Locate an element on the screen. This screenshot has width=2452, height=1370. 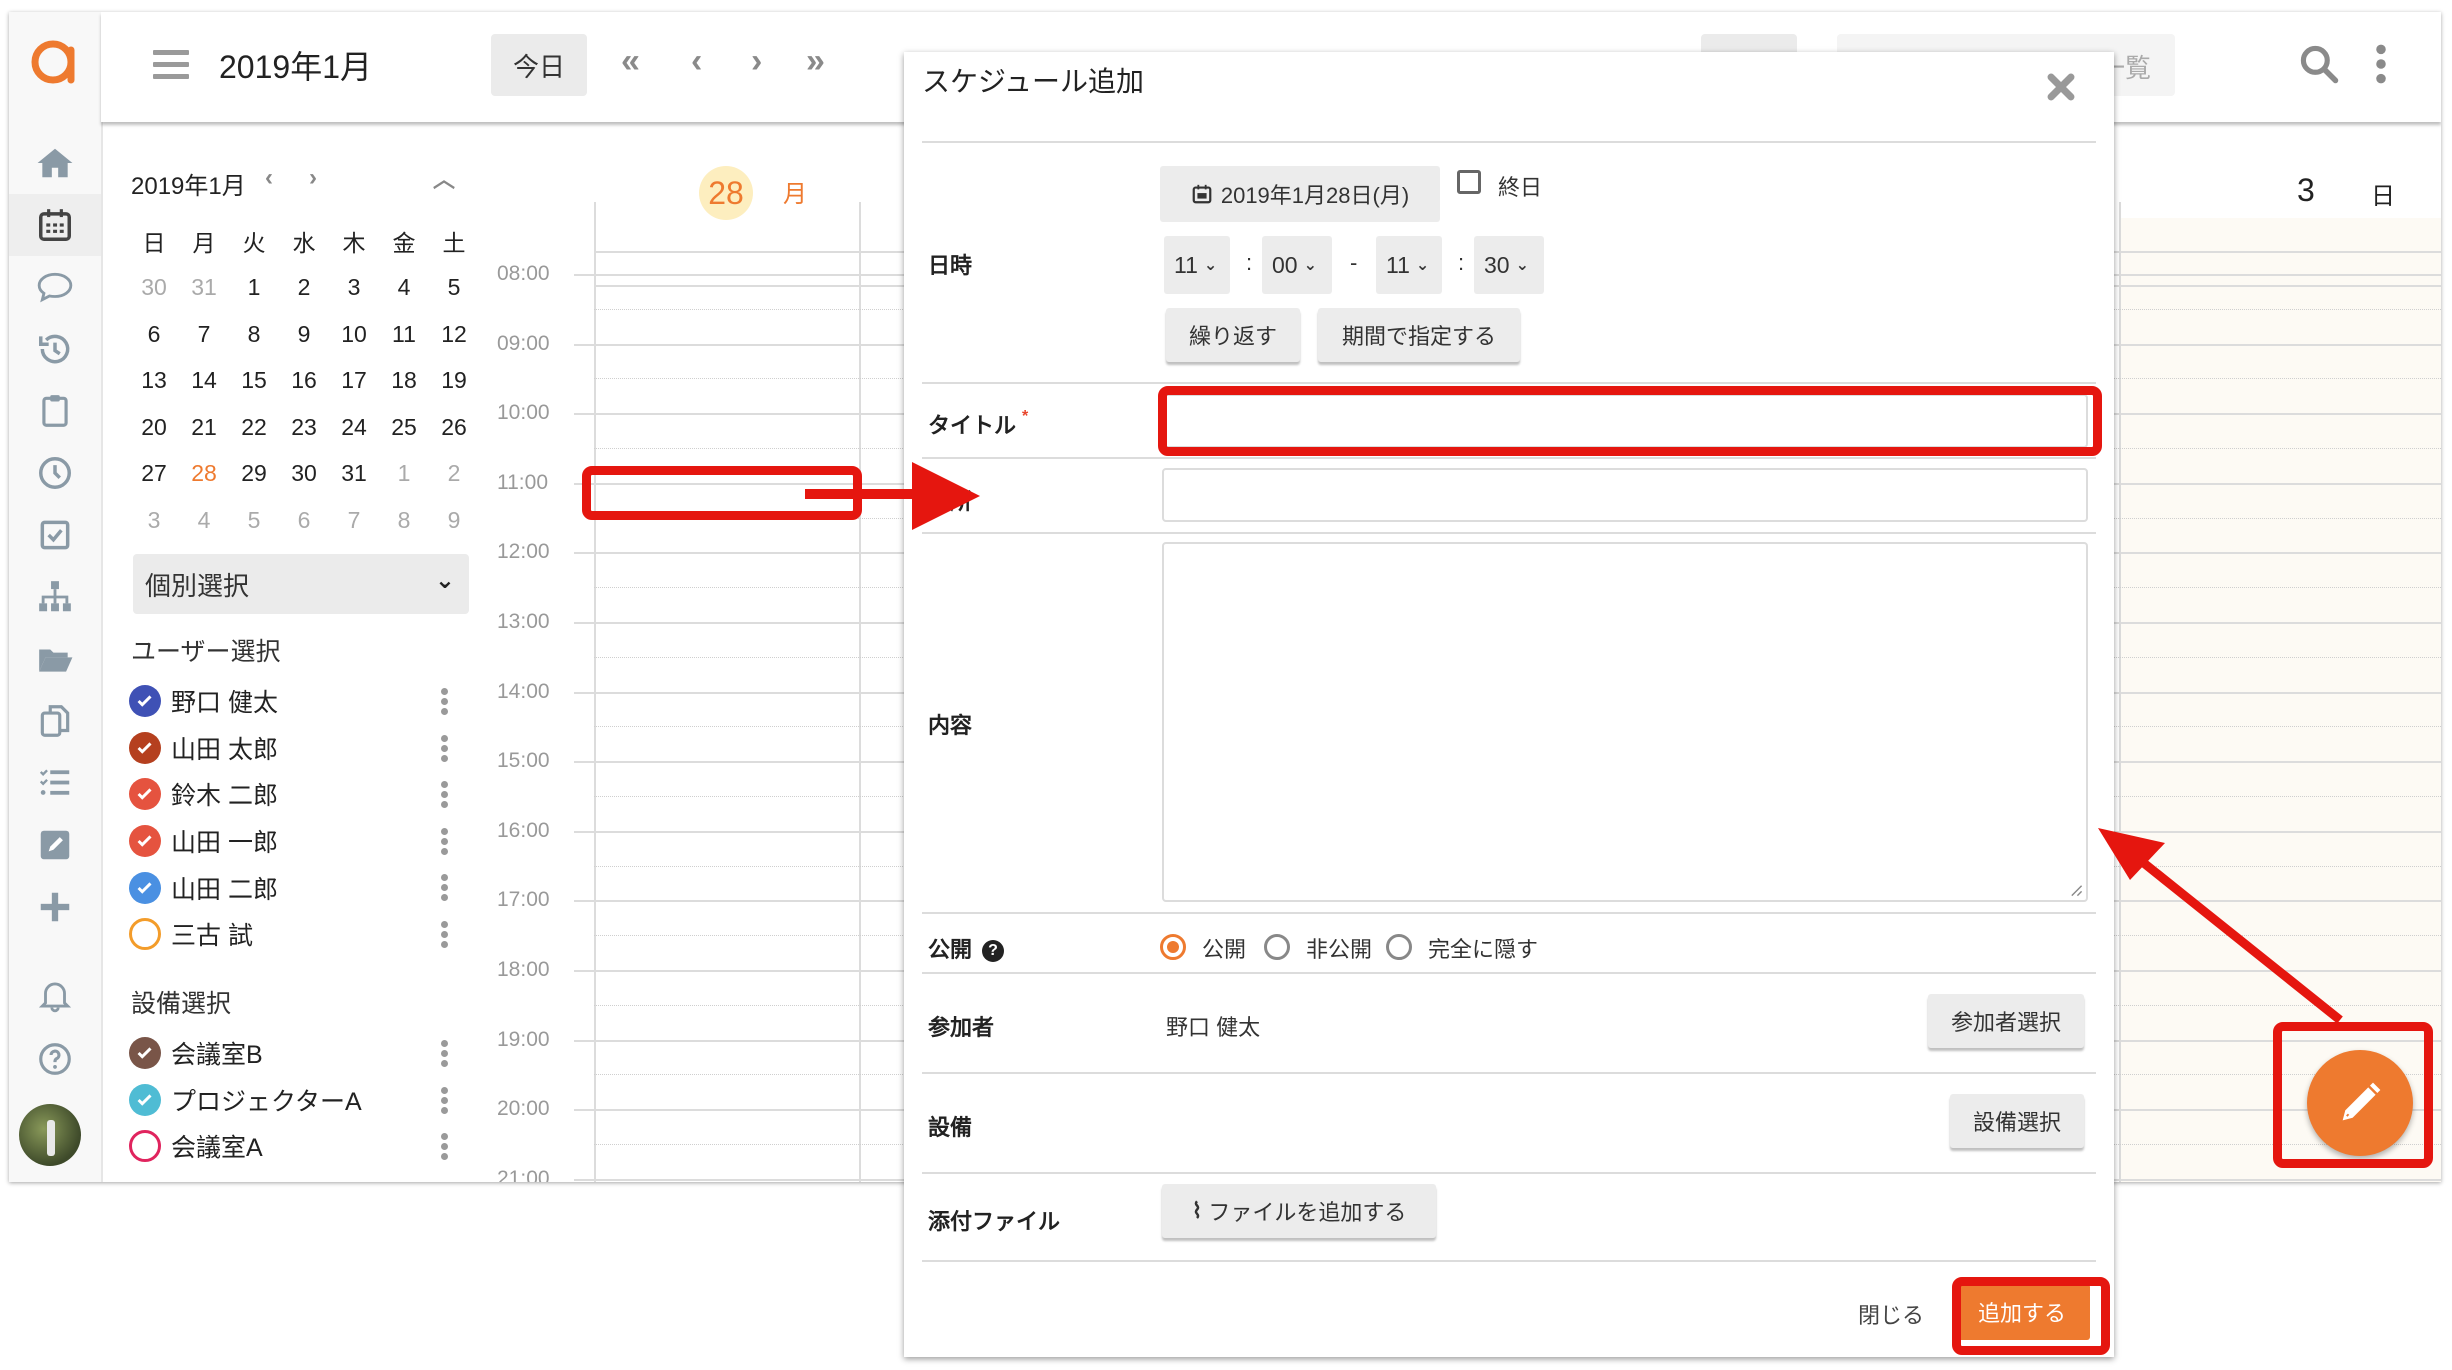
rail-help is located at coordinates (55, 1059).